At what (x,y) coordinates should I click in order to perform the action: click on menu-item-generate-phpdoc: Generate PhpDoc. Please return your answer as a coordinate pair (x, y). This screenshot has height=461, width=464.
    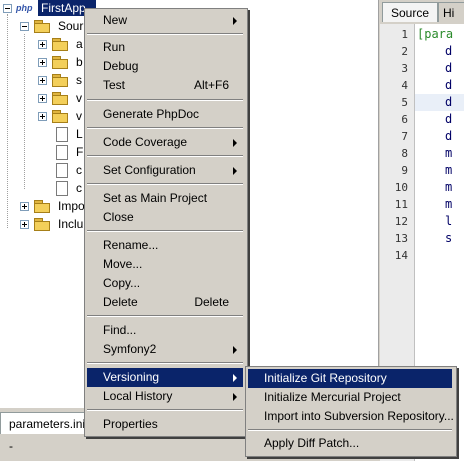
    Looking at the image, I should click on (165, 114).